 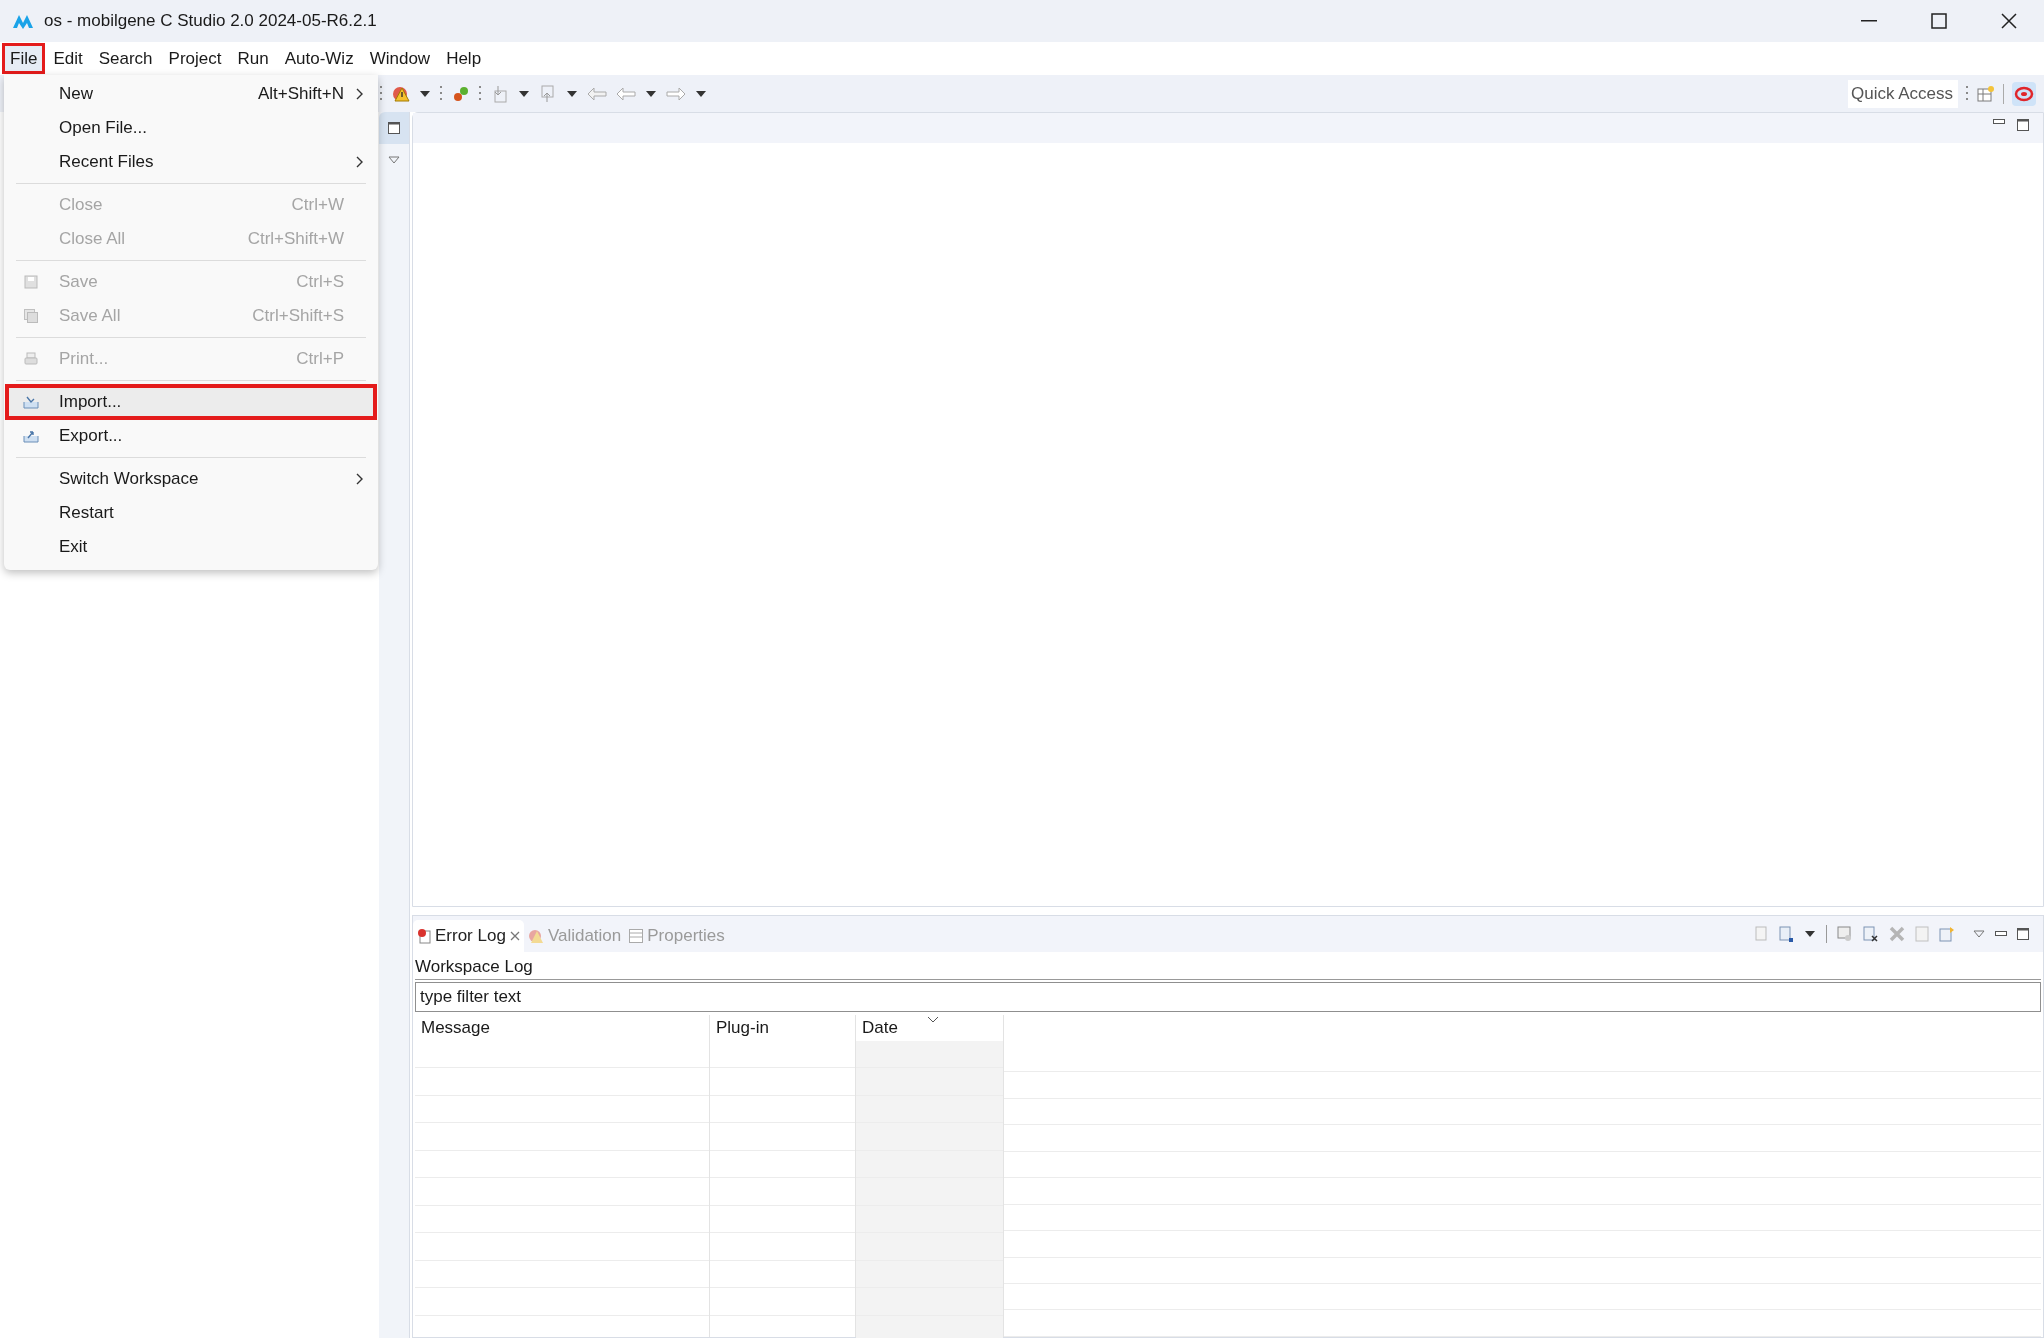 I want to click on tab-label: Properties, so click(x=686, y=936).